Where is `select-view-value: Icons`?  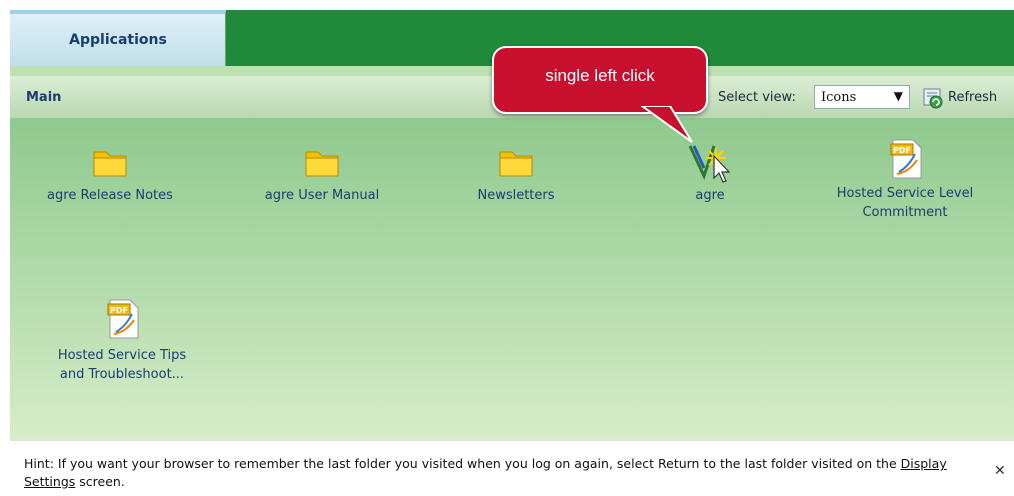 select-view-value: Icons is located at coordinates (839, 97).